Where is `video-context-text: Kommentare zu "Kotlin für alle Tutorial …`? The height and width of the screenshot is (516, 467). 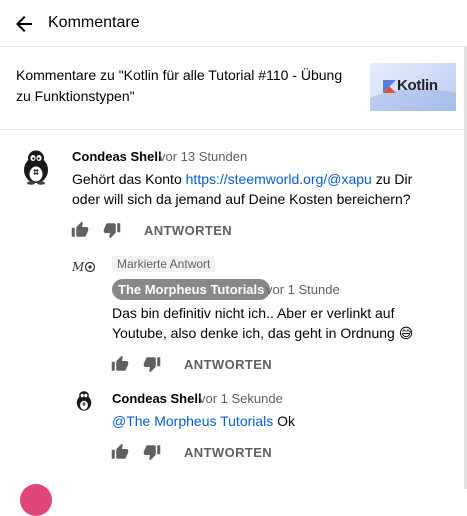 video-context-text: Kommentare zu "Kotlin für alle Tutorial … is located at coordinates (179, 85).